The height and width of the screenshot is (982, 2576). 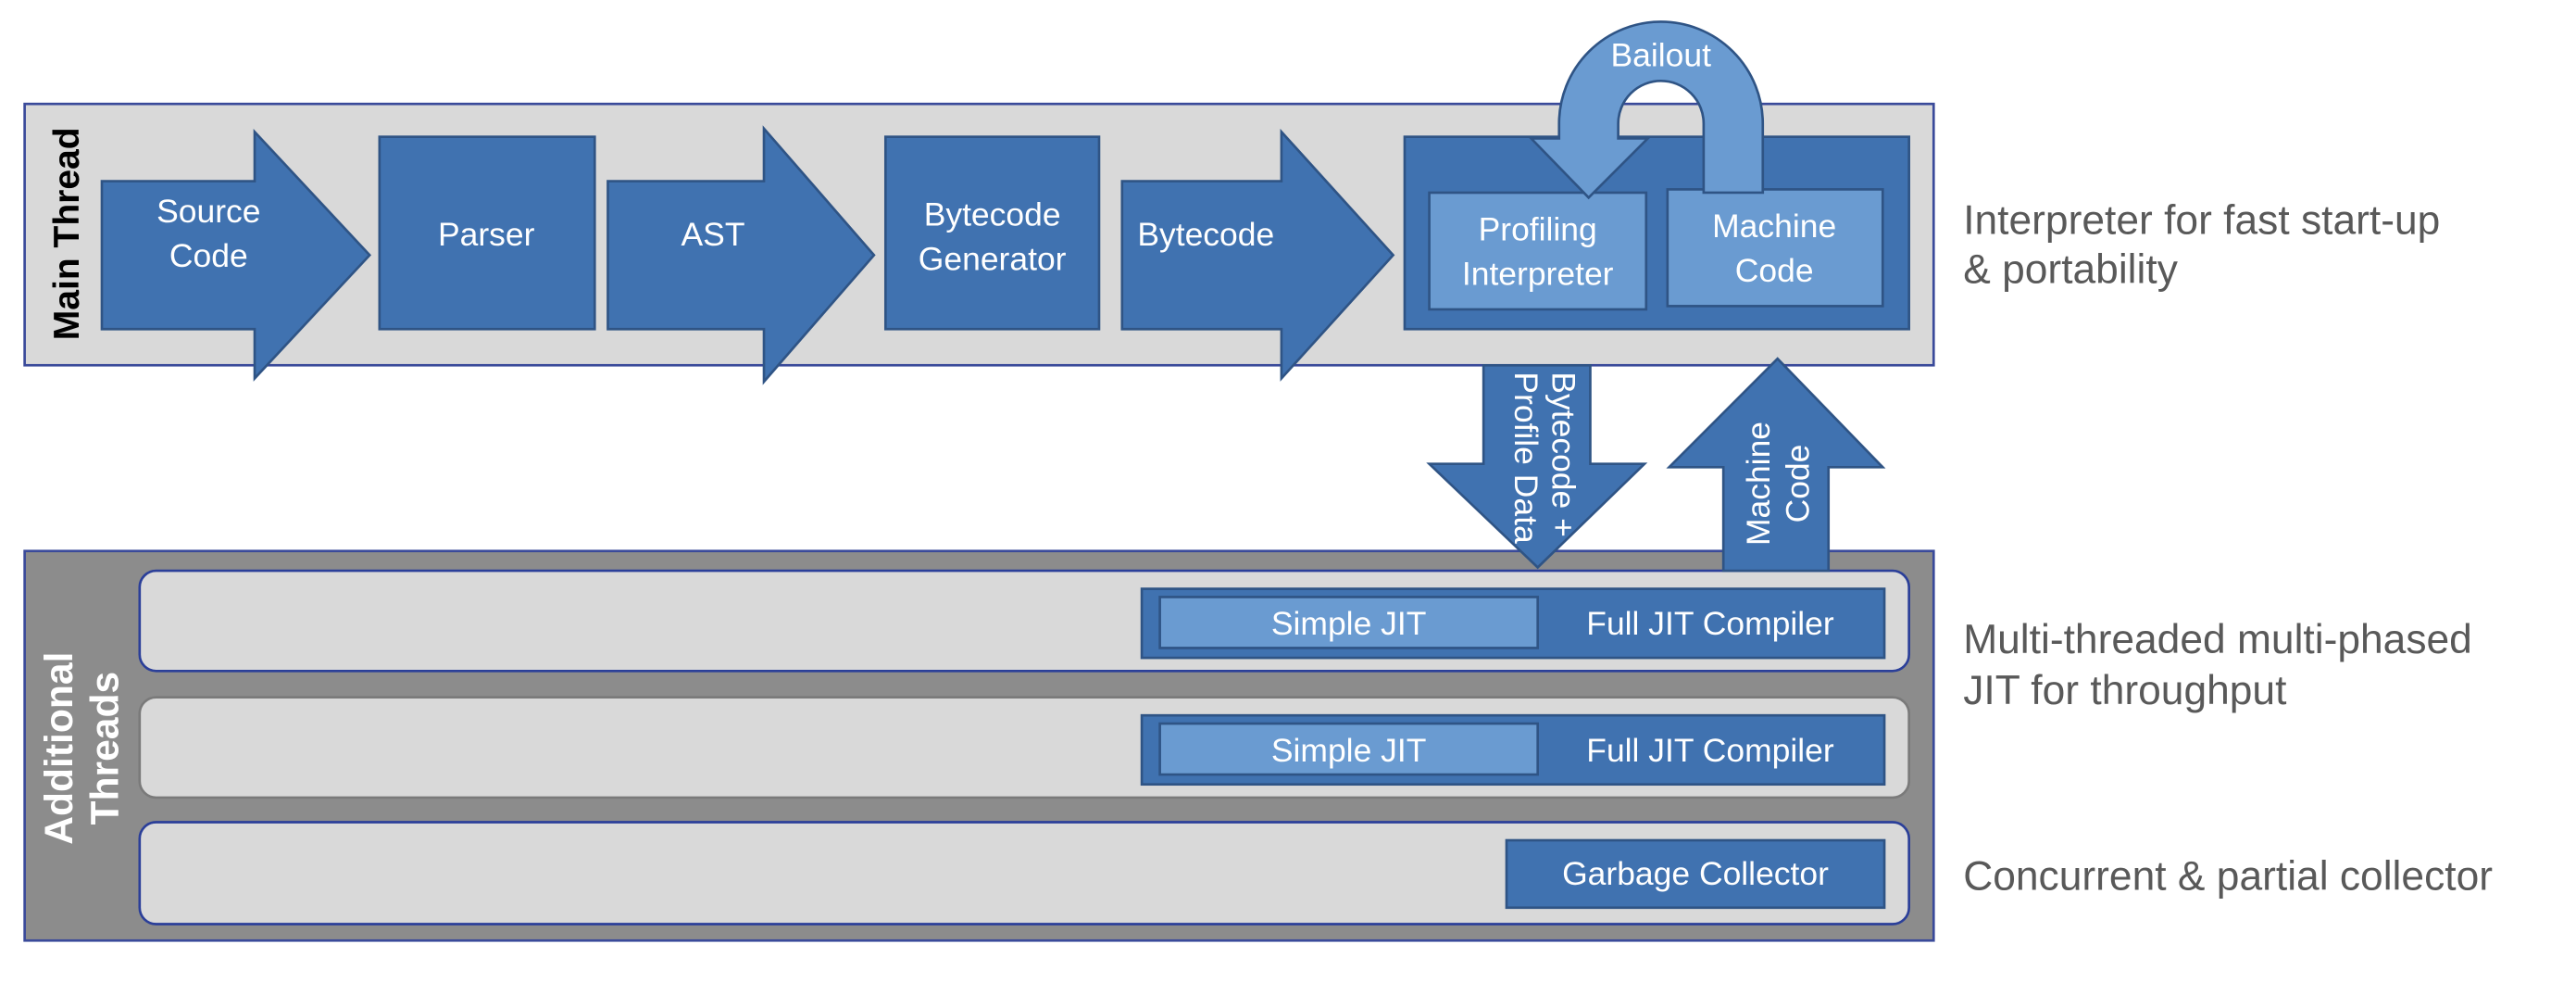 What do you see at coordinates (2217, 639) in the screenshot?
I see `jit-note-line-1: Multi-threaded multi-phased` at bounding box center [2217, 639].